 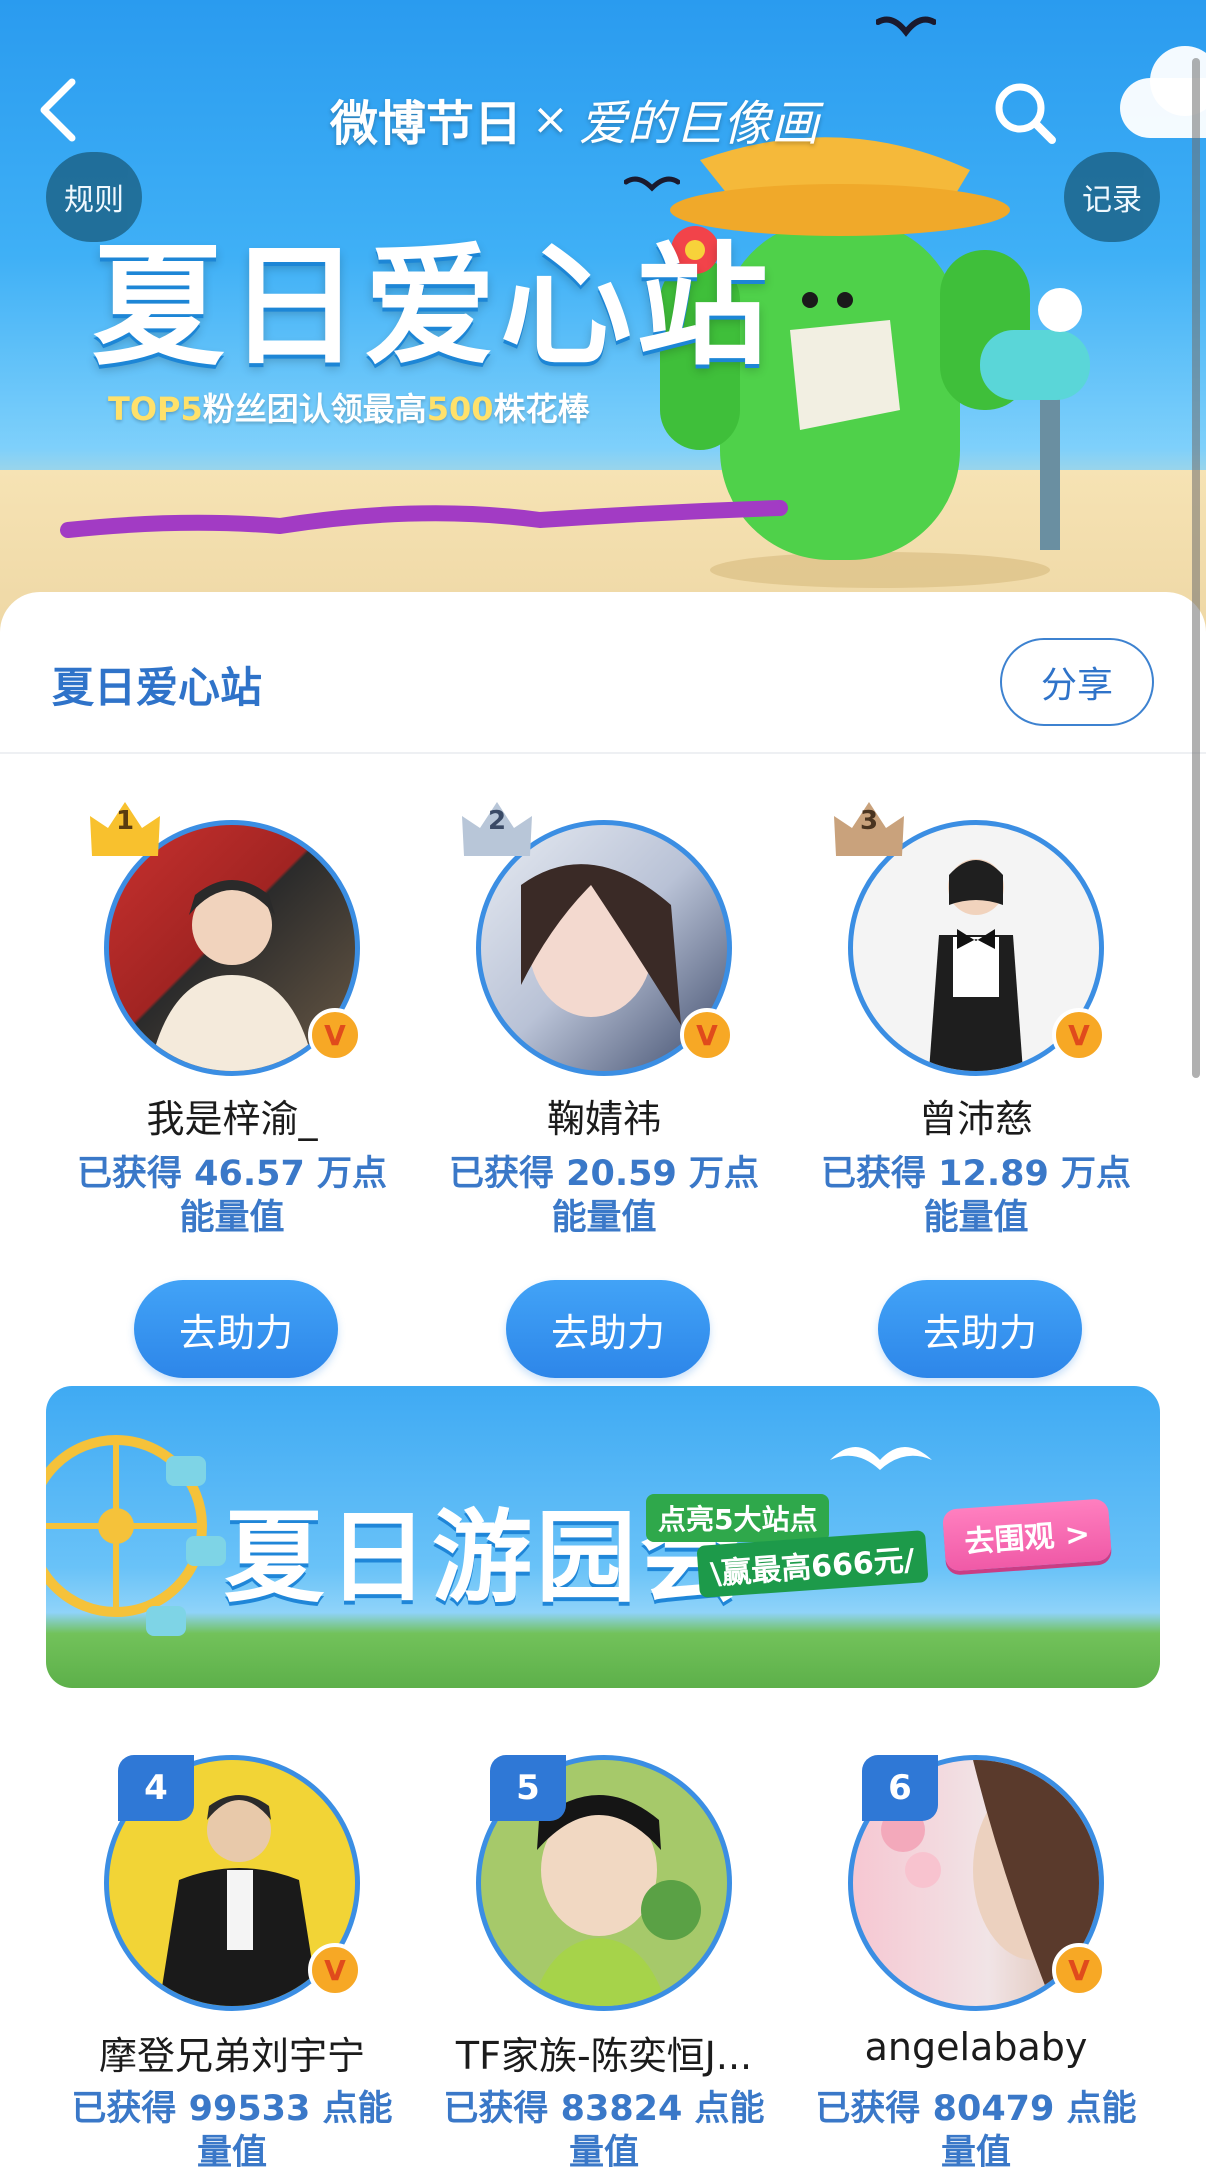 I want to click on fan-name: 曾沛慈, so click(x=975, y=1119).